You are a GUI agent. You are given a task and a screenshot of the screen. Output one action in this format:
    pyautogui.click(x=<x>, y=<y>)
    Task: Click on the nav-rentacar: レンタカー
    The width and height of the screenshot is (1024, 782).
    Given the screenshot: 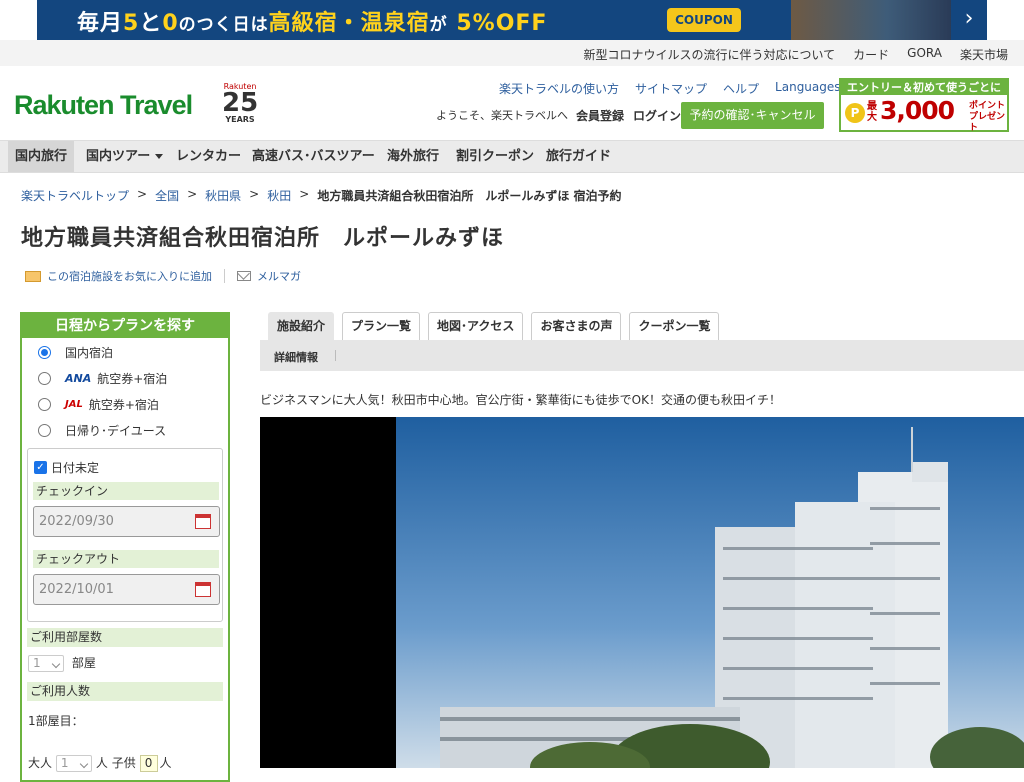 What is the action you would take?
    pyautogui.click(x=208, y=156)
    